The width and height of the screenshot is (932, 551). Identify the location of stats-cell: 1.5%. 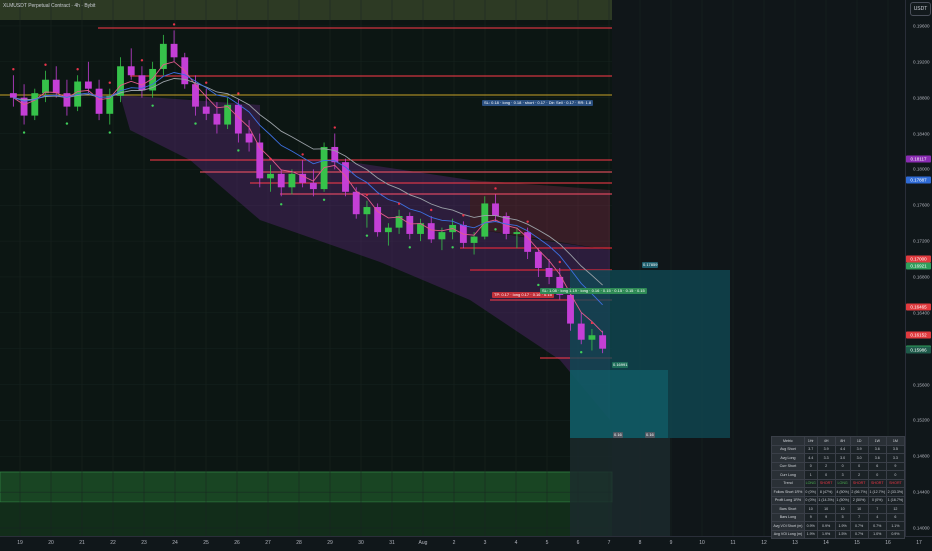
(842, 534).